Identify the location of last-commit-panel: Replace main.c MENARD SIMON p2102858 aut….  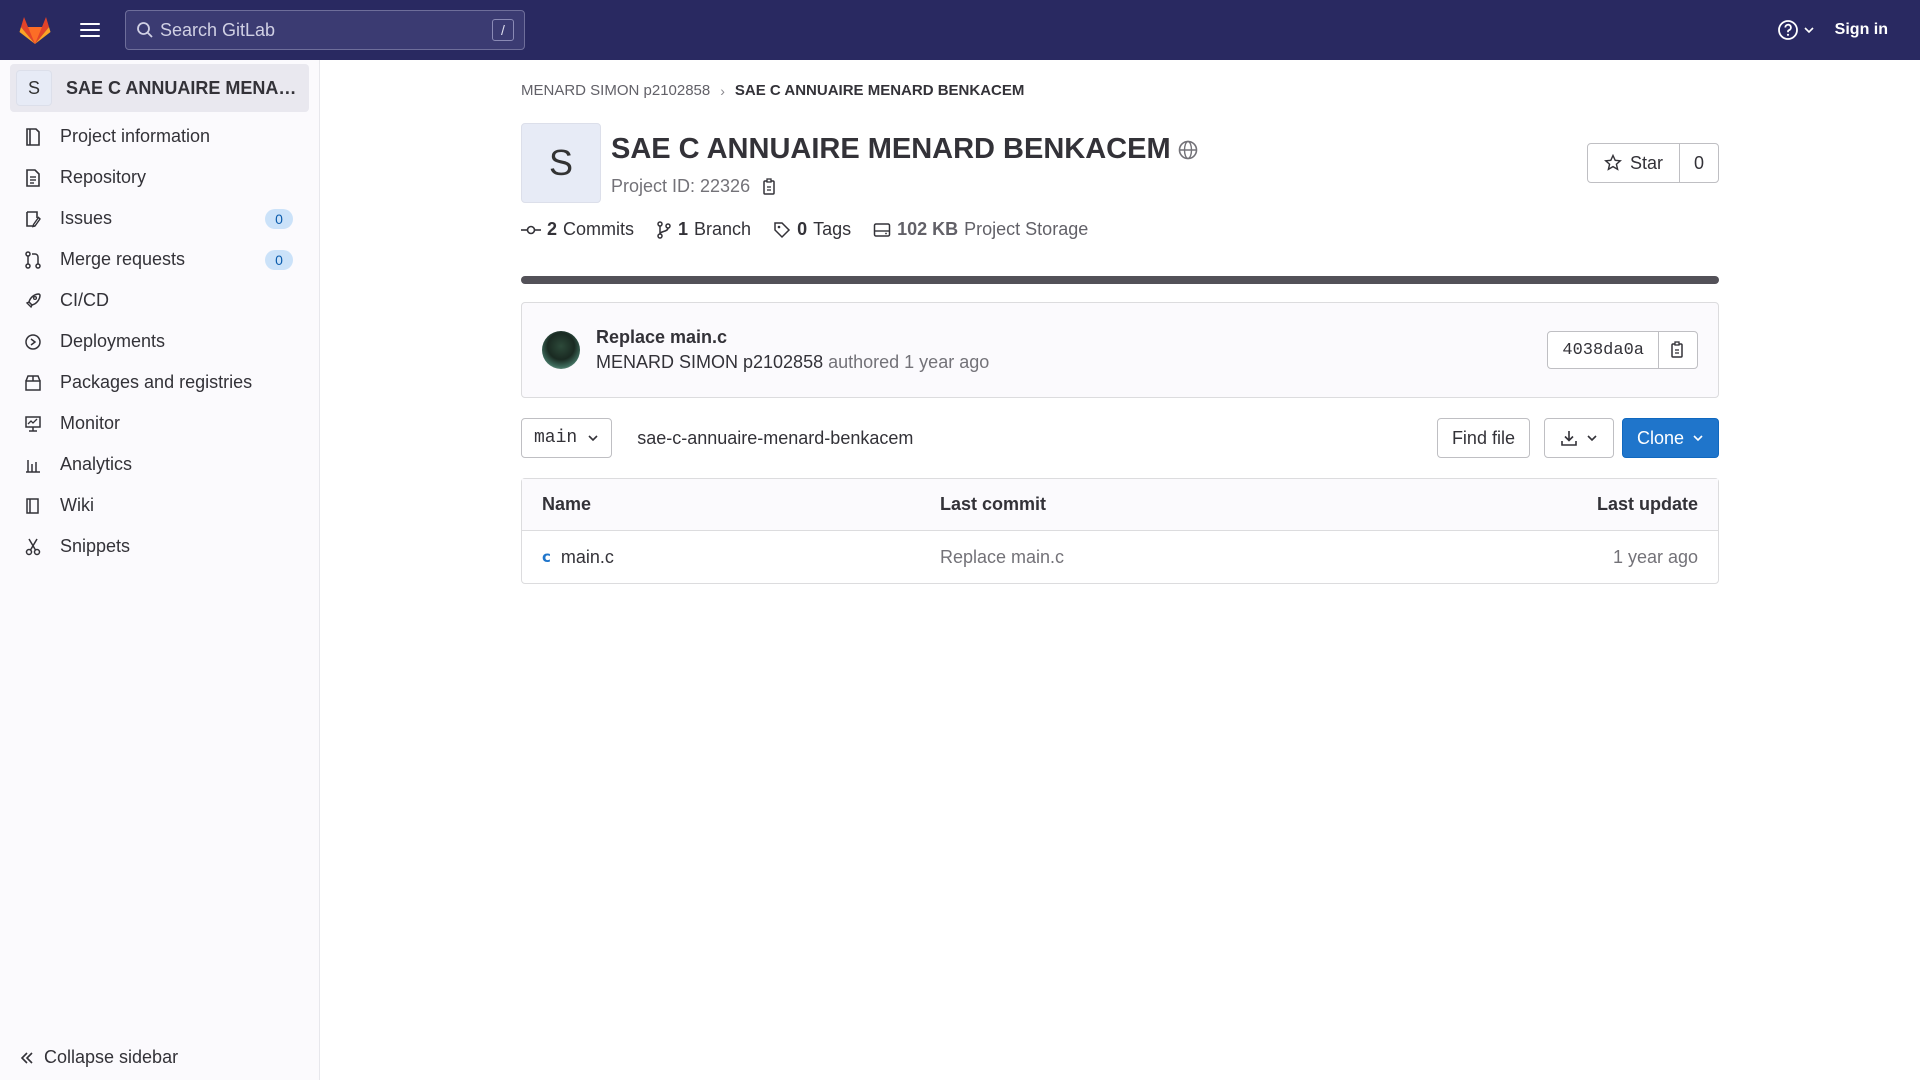
(1120, 350).